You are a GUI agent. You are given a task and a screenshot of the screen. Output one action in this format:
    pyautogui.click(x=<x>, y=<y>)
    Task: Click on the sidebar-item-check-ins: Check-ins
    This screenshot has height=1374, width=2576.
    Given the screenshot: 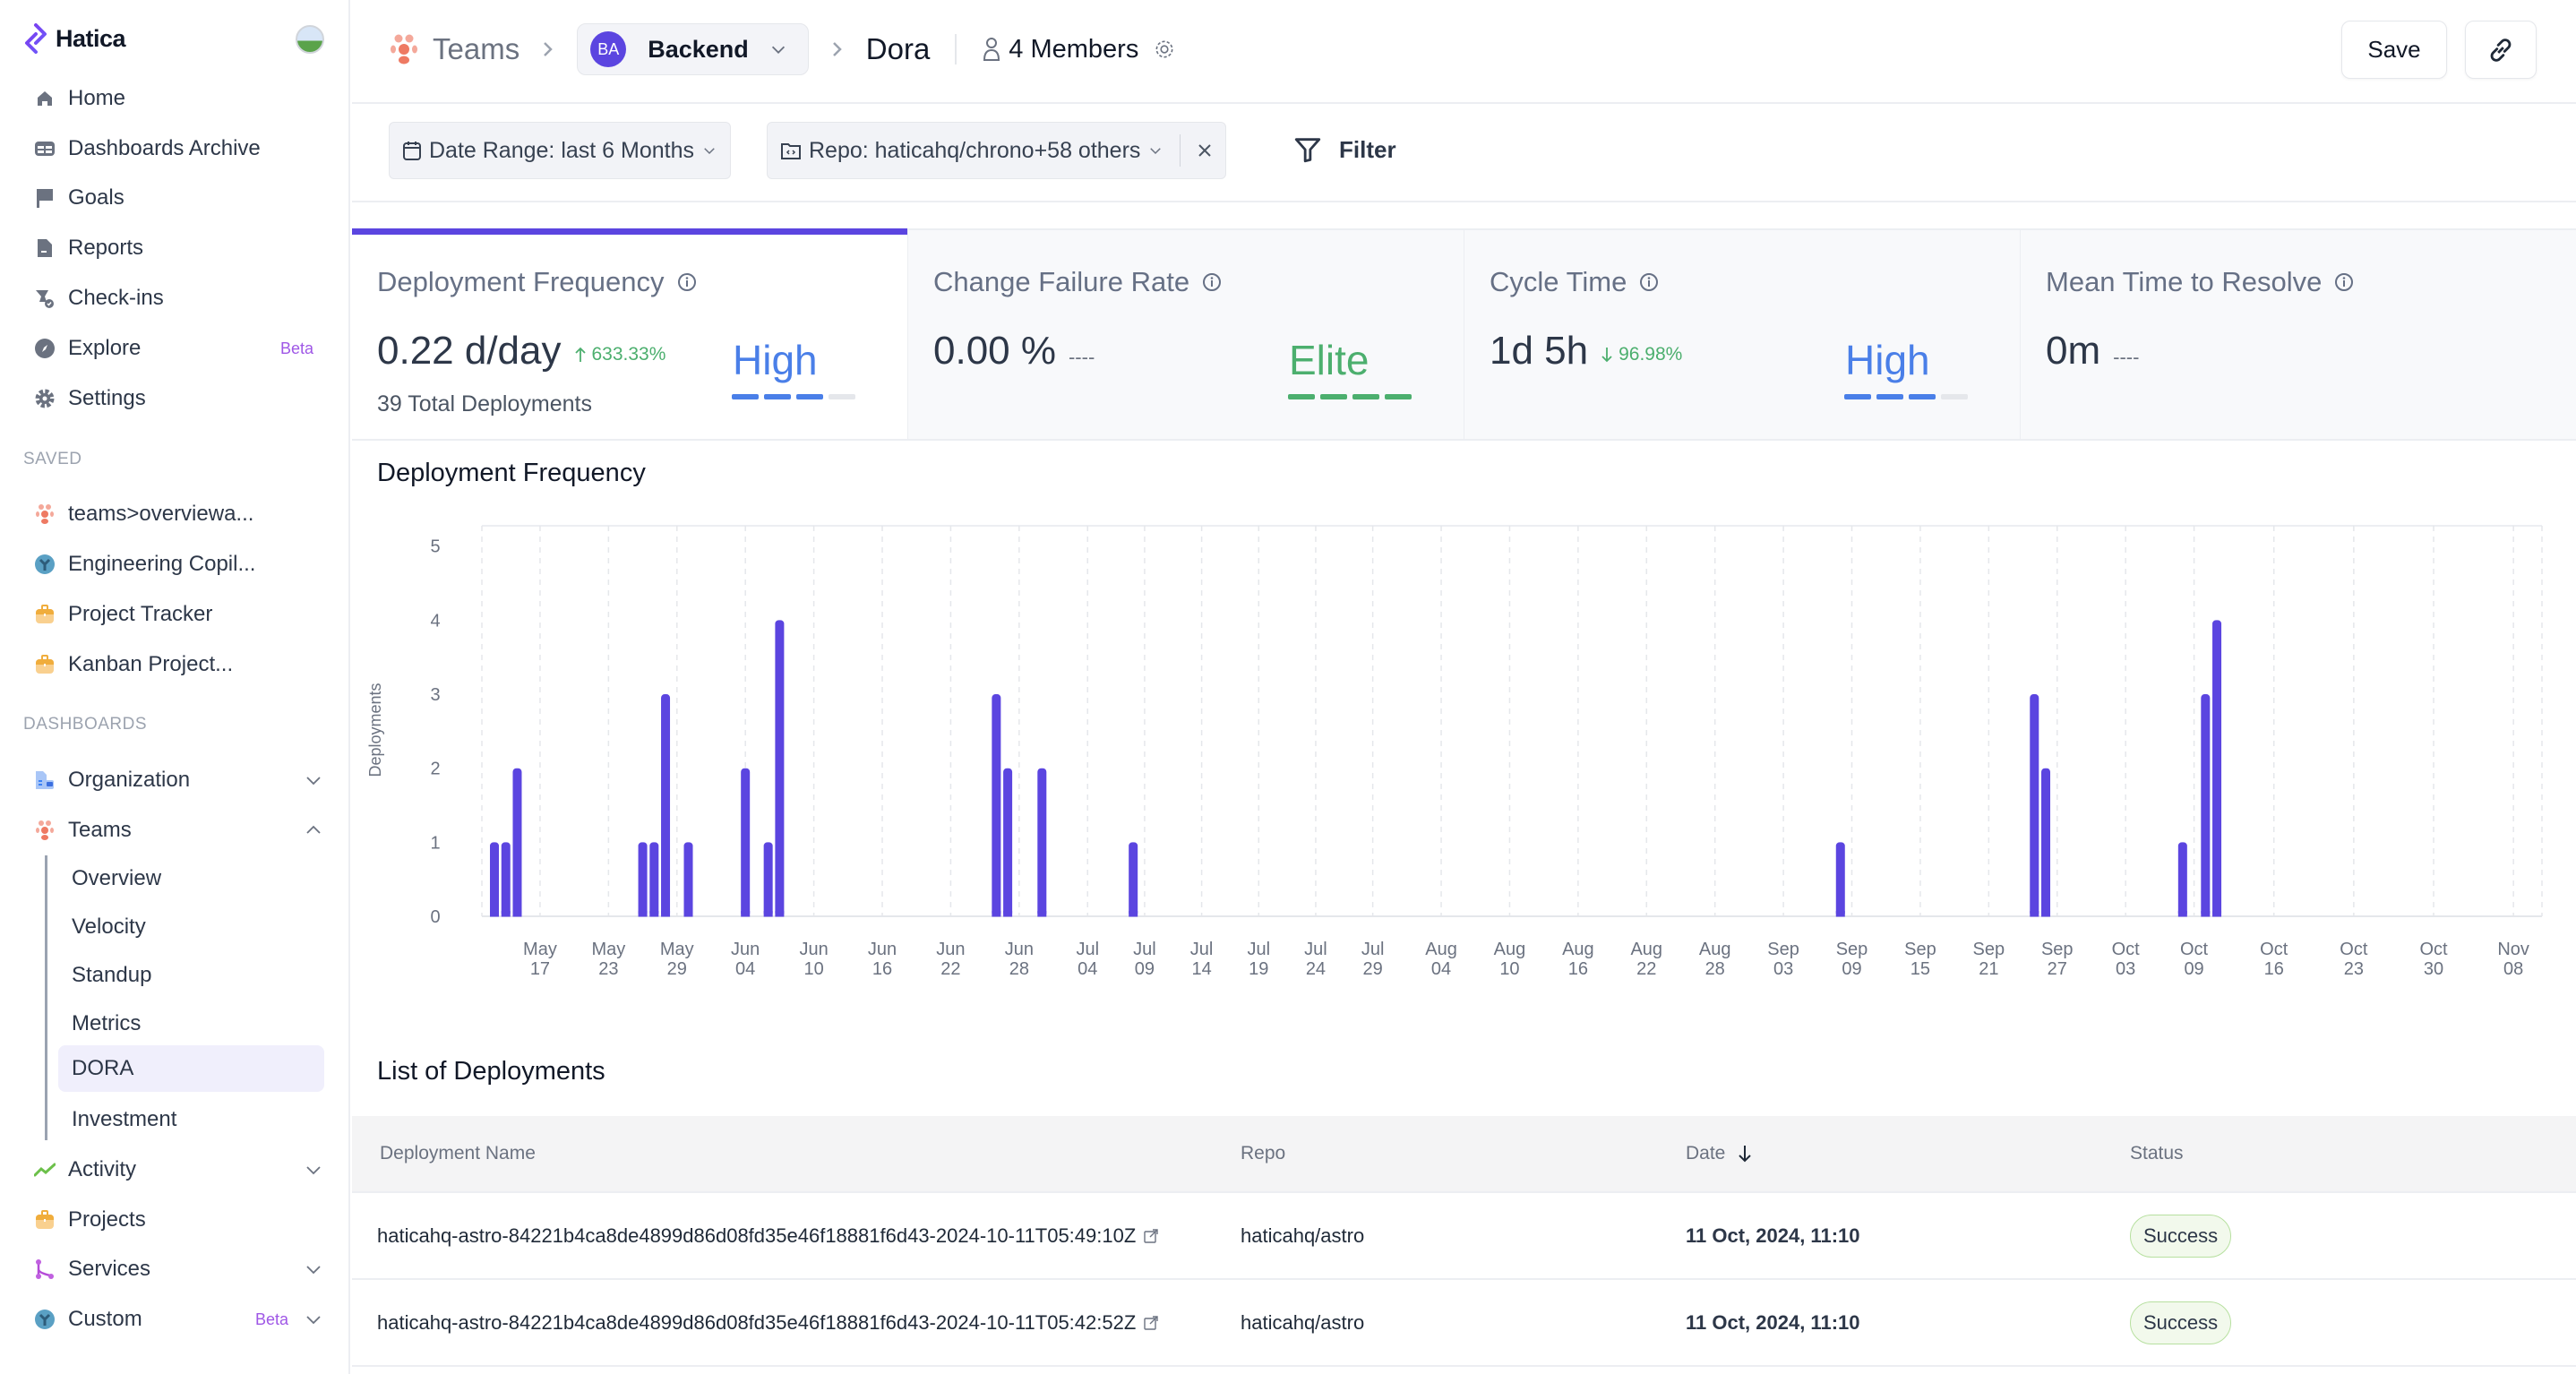 What is the action you would take?
    pyautogui.click(x=179, y=298)
    